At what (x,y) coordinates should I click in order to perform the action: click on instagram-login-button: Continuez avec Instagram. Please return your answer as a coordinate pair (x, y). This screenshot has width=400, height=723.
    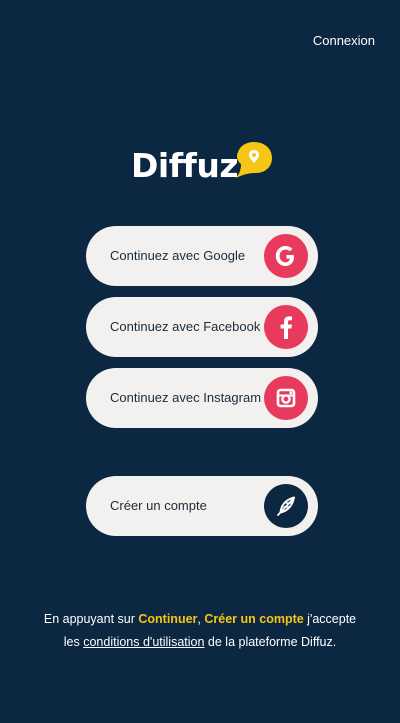
    Looking at the image, I should click on (202, 398).